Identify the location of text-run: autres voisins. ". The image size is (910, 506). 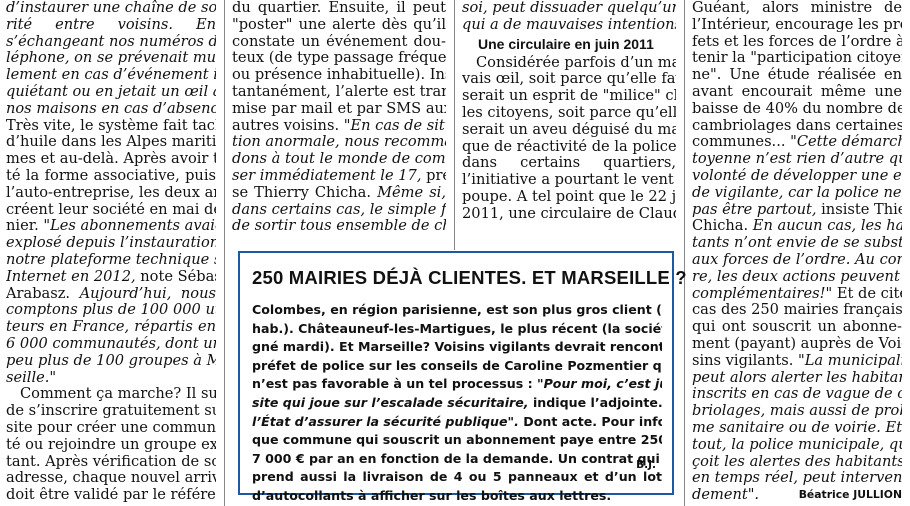
(291, 125).